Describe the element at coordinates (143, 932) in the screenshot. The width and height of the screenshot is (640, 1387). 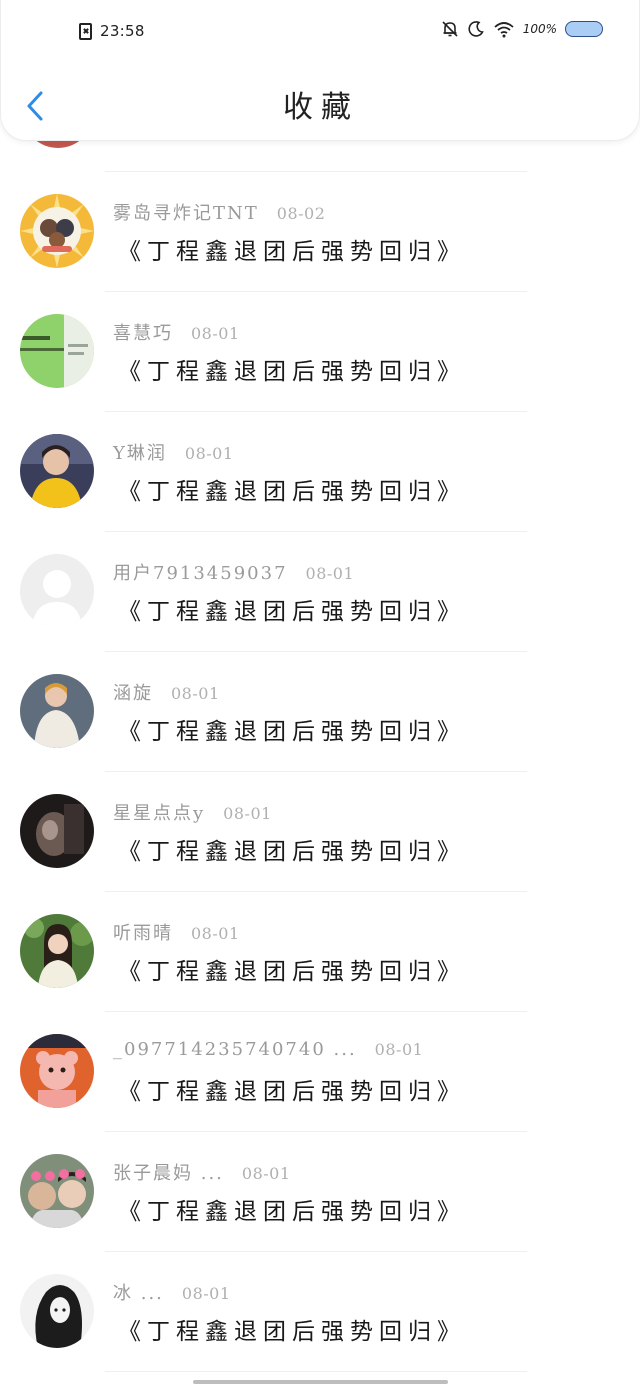
I see `username: 听雨晴` at that location.